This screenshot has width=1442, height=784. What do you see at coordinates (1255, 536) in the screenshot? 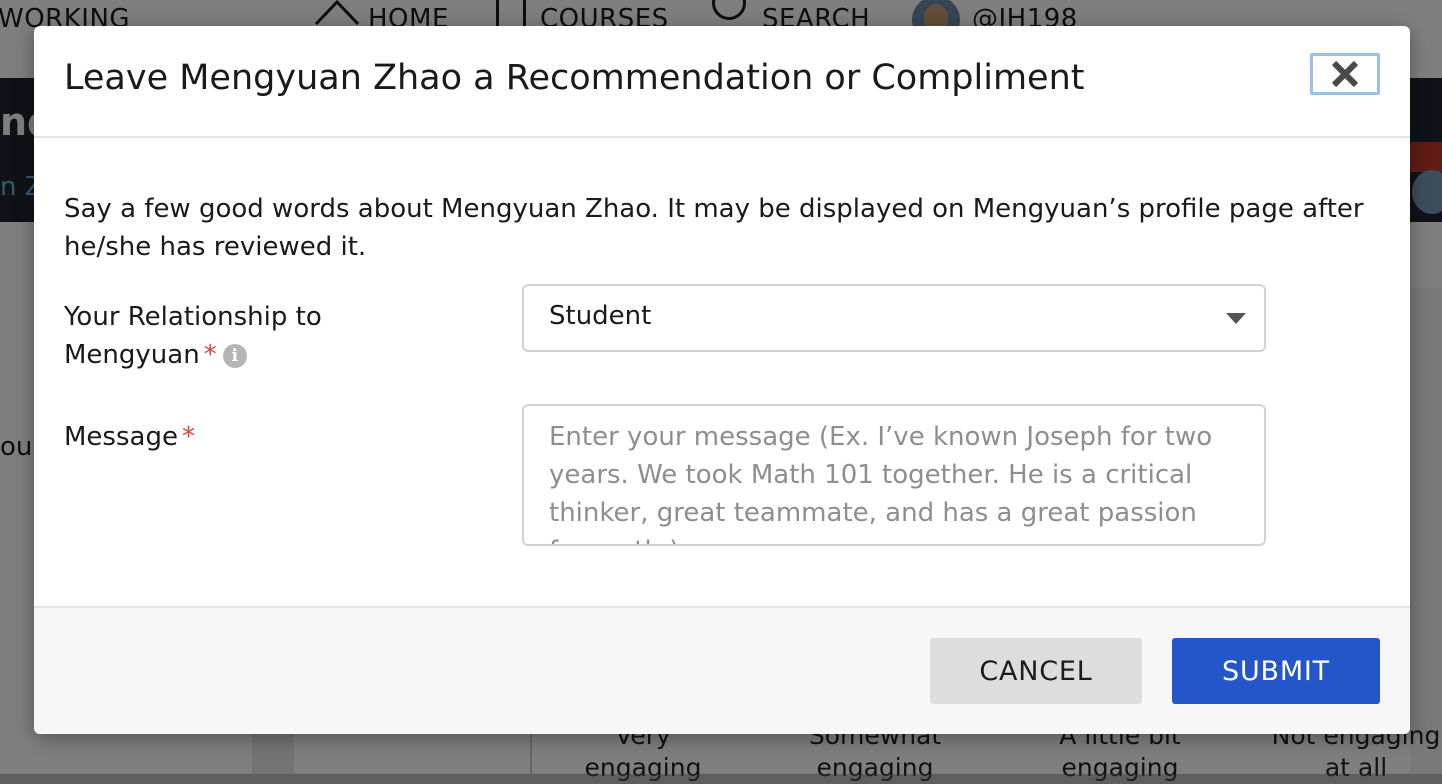
I see `resize-handle-icon` at bounding box center [1255, 536].